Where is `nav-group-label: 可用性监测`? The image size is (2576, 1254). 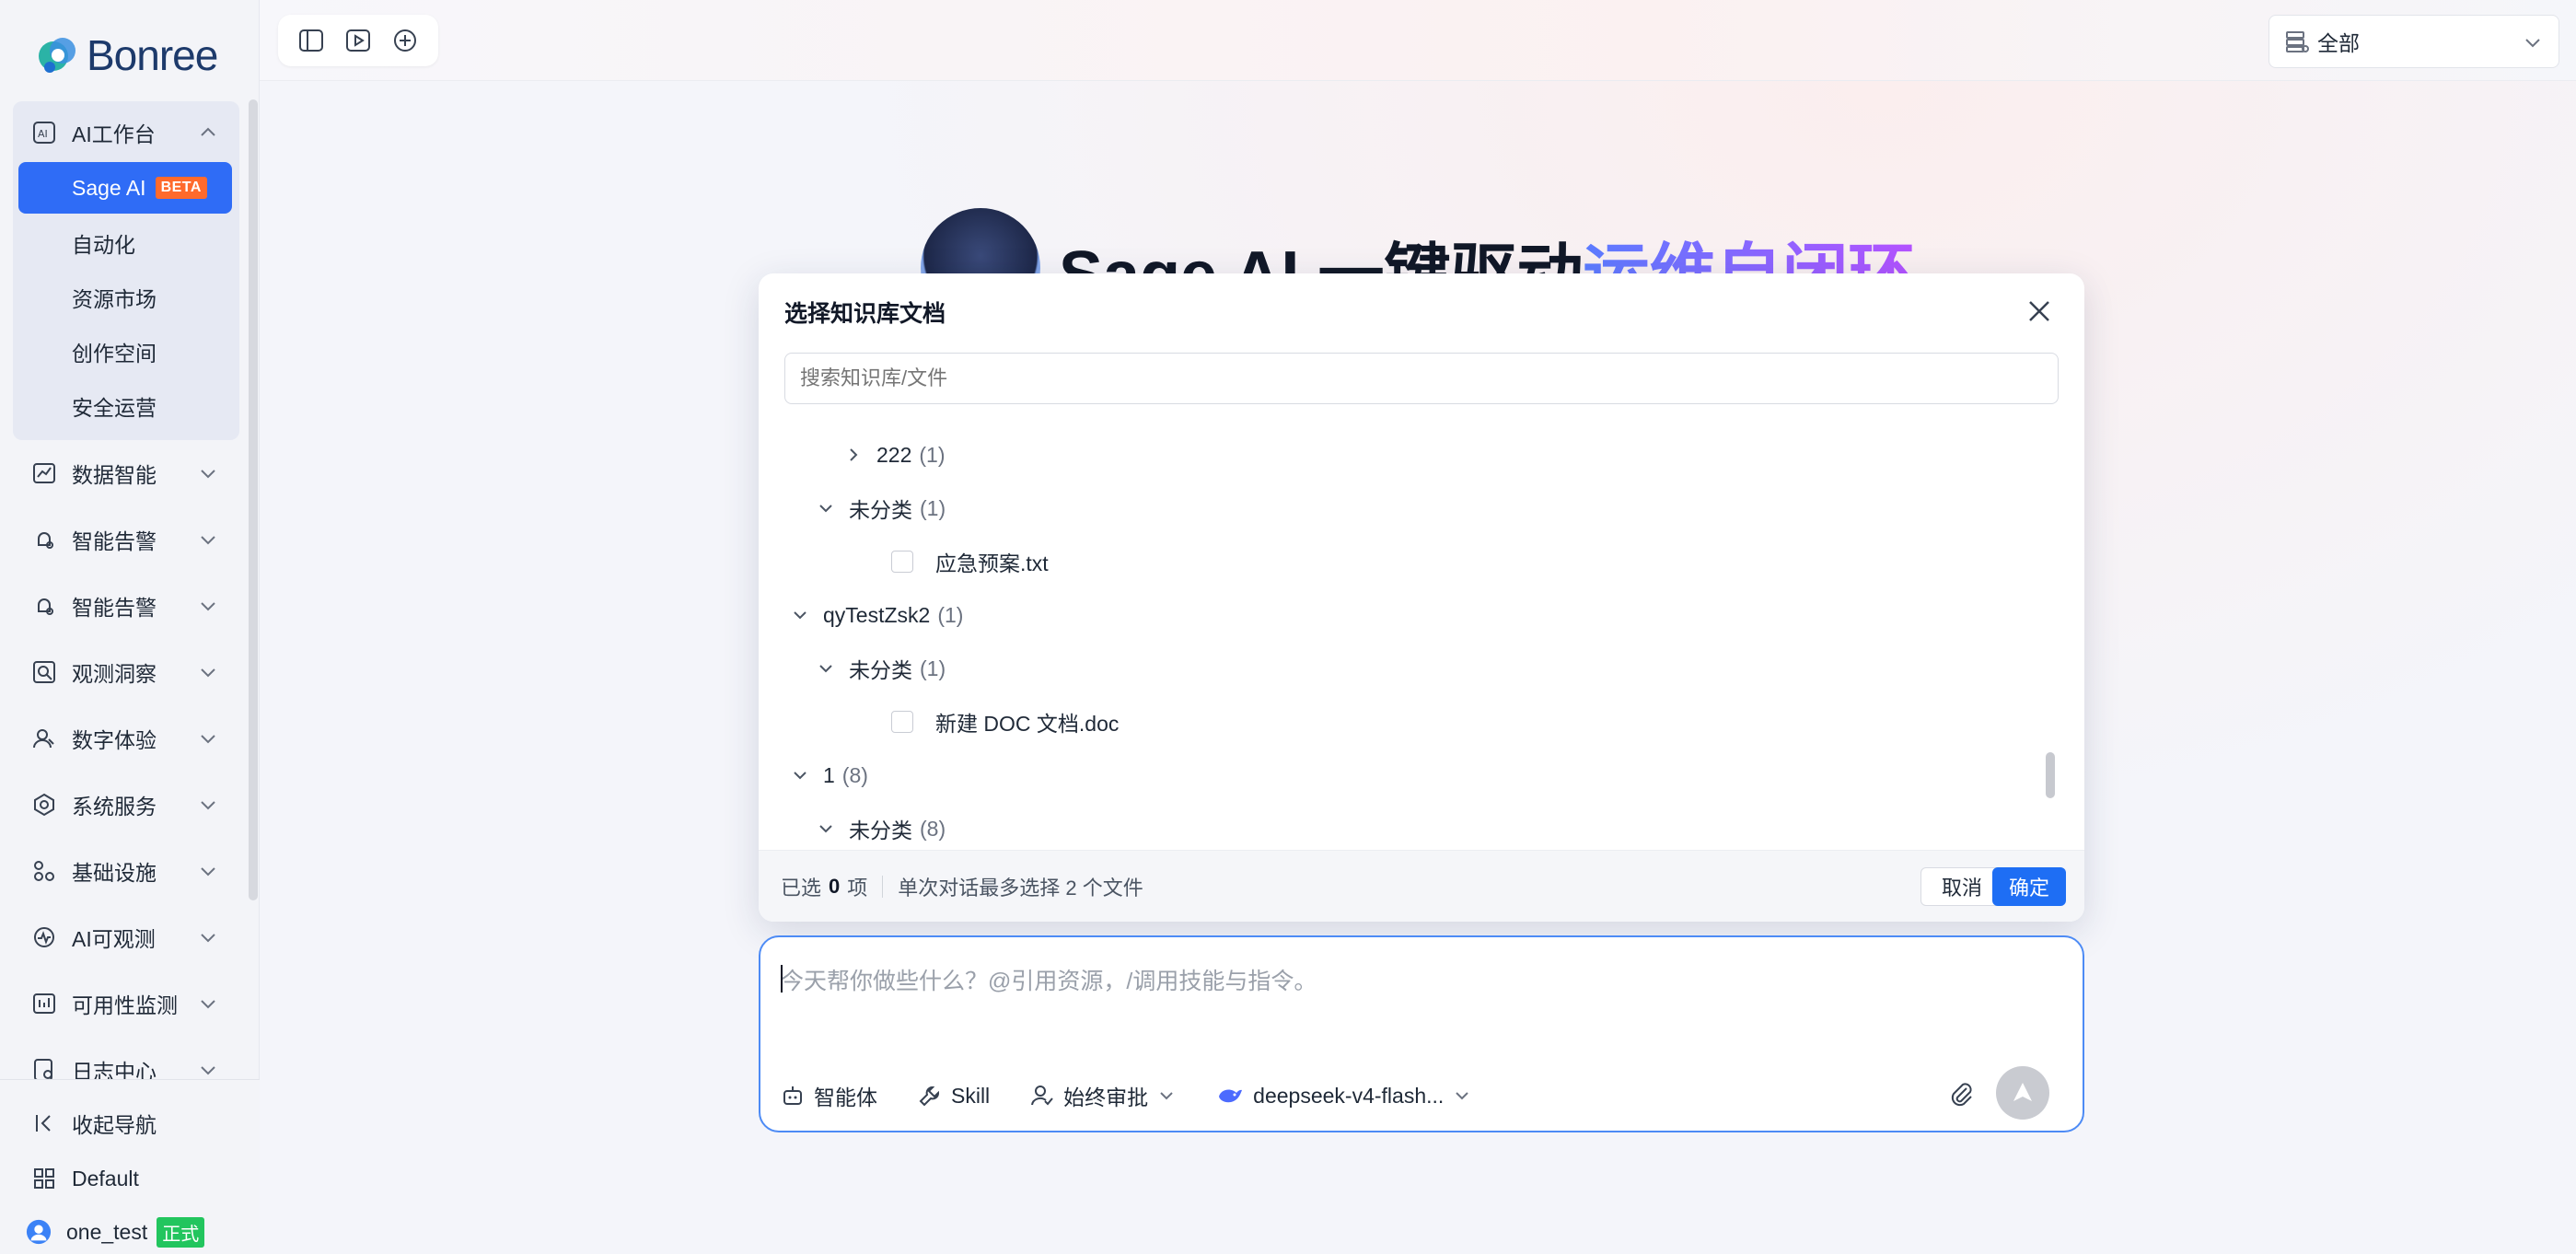 nav-group-label: 可用性监测 is located at coordinates (125, 1005).